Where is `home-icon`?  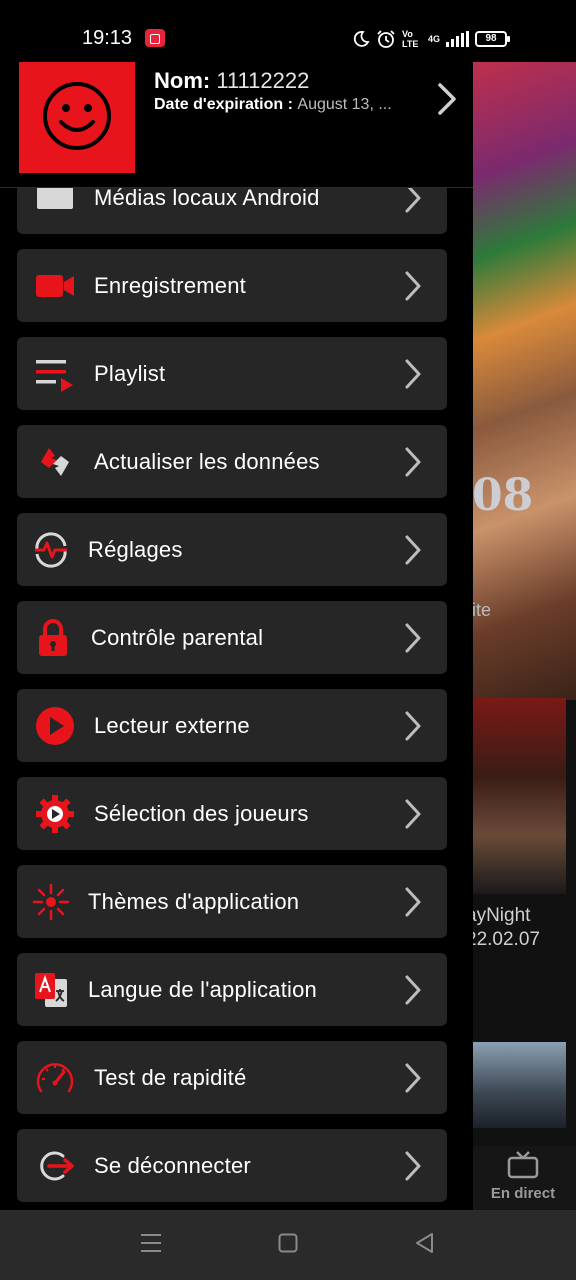 home-icon is located at coordinates (288, 1243).